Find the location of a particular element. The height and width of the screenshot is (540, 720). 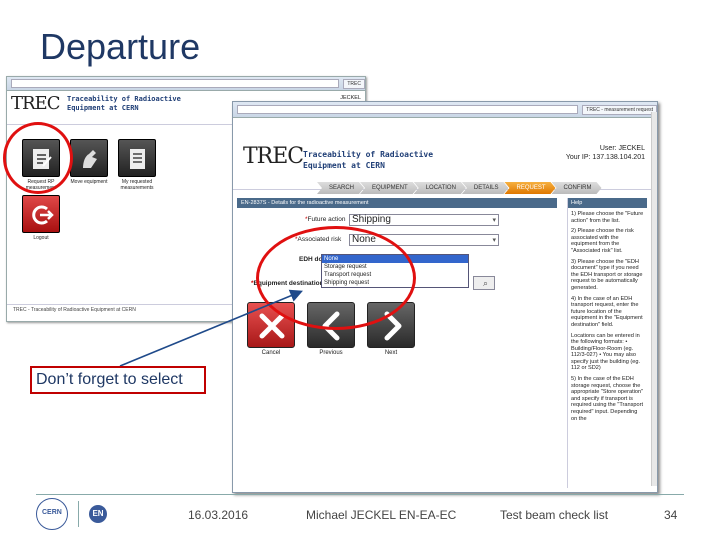

callout-box: Don’t forget to select is located at coordinates (118, 380).